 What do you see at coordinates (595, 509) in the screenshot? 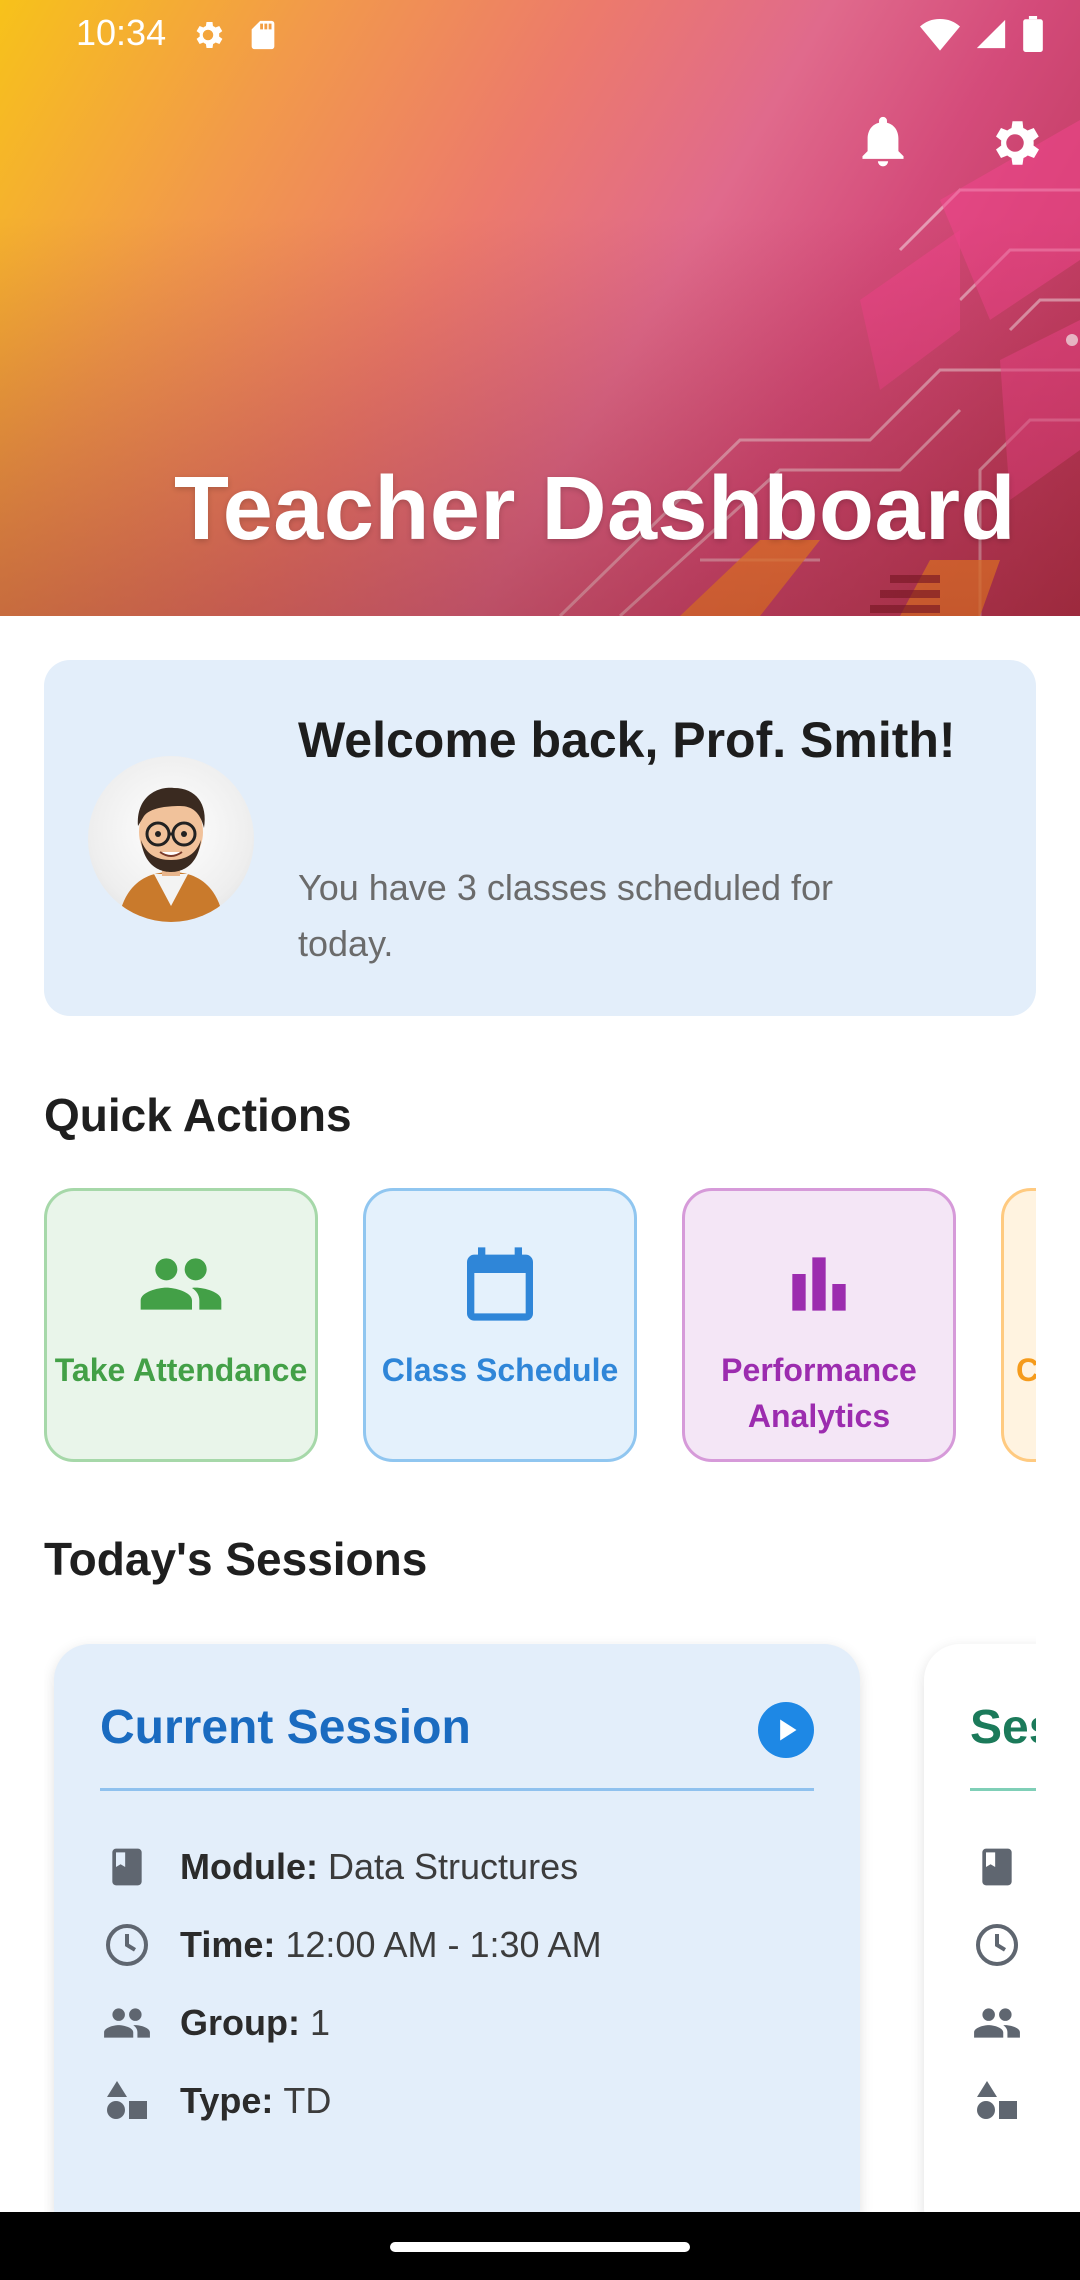
I see `page-title: Teacher Dashboard` at bounding box center [595, 509].